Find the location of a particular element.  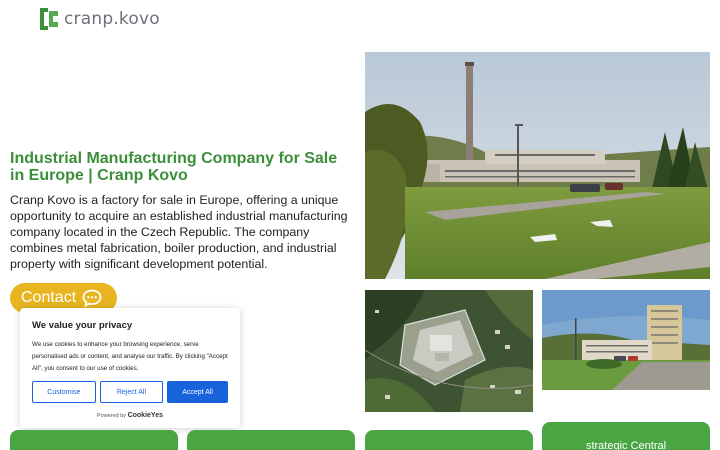

powered-by-label: Powered by is located at coordinates (112, 416).